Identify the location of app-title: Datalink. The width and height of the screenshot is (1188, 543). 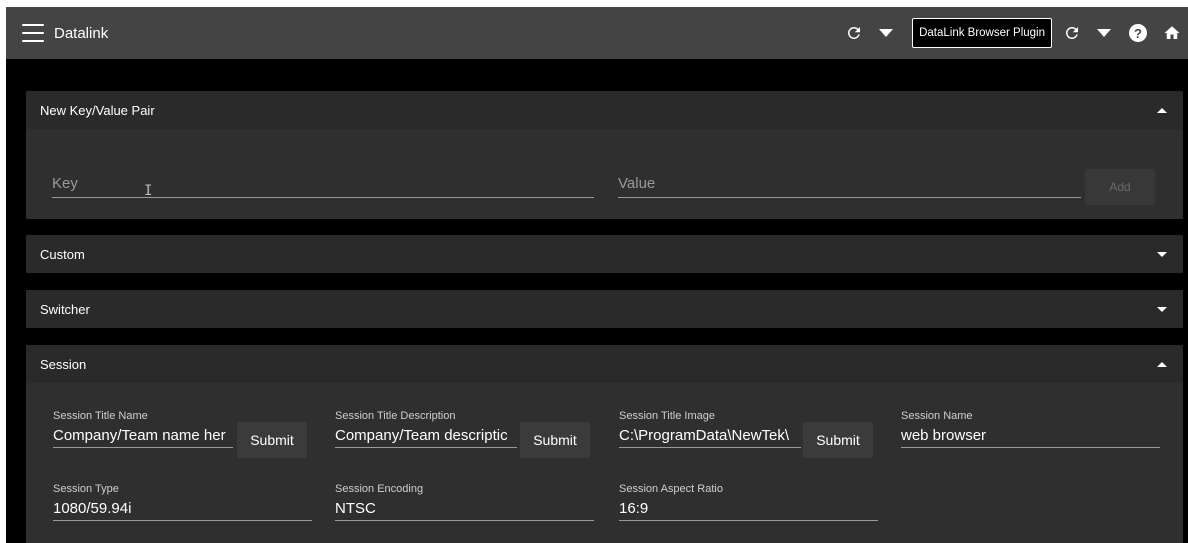
(81, 33).